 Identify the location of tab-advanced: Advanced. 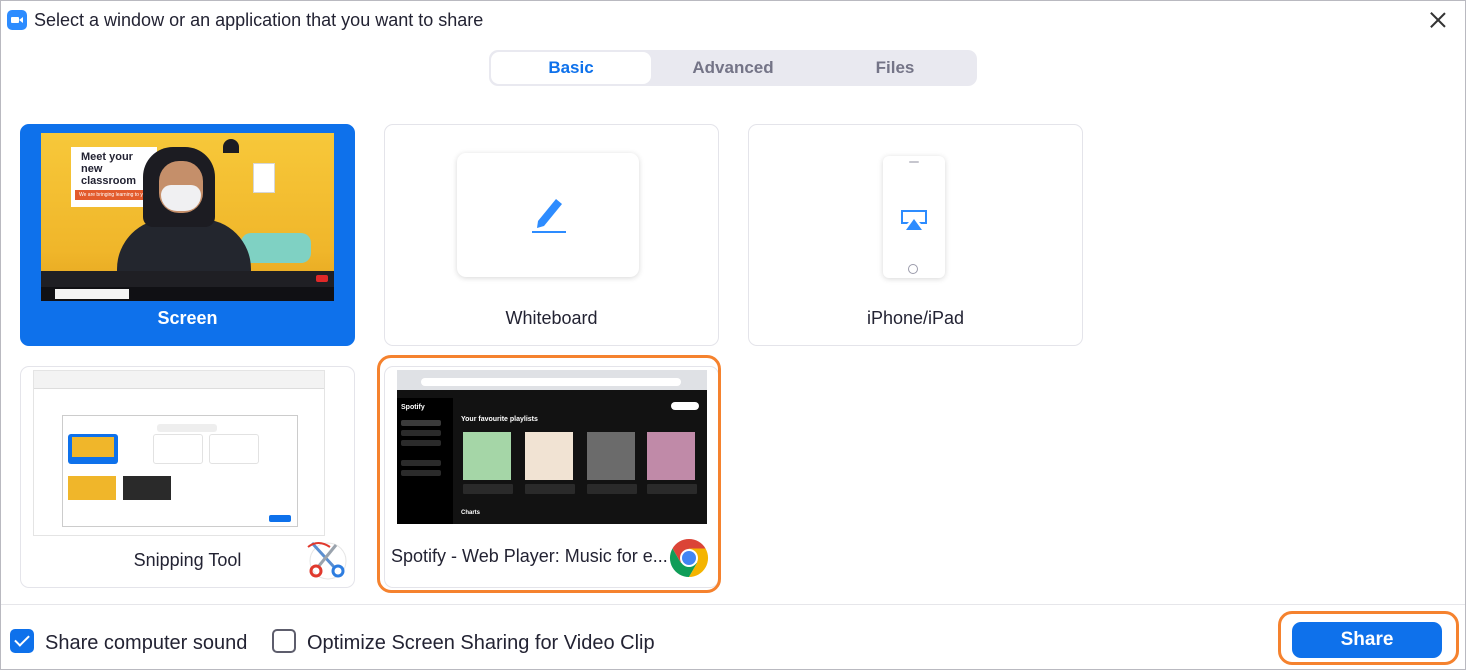
(733, 68).